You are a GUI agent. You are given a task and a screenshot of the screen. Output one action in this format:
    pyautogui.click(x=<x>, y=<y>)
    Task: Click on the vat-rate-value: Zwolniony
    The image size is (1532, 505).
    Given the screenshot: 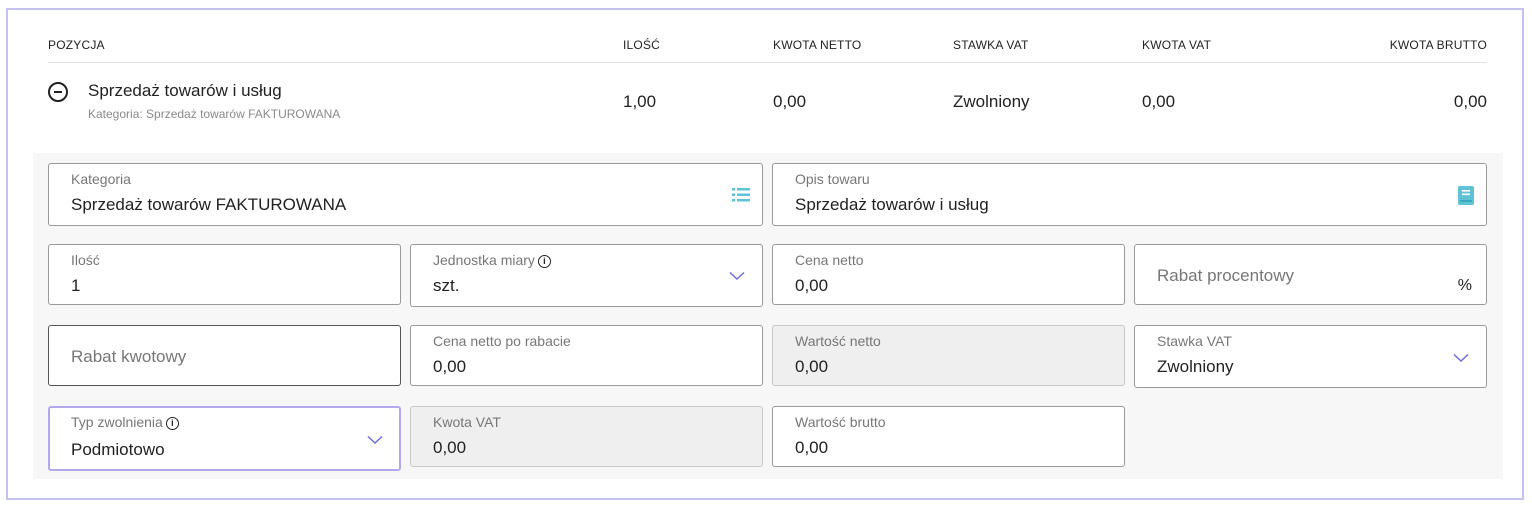 What is the action you would take?
    pyautogui.click(x=1195, y=366)
    